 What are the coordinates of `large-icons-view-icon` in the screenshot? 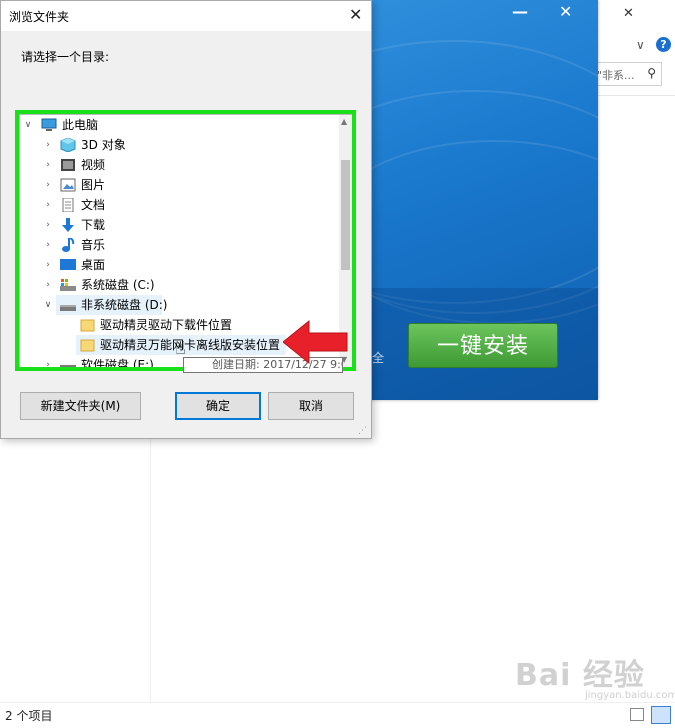 It's located at (661, 715).